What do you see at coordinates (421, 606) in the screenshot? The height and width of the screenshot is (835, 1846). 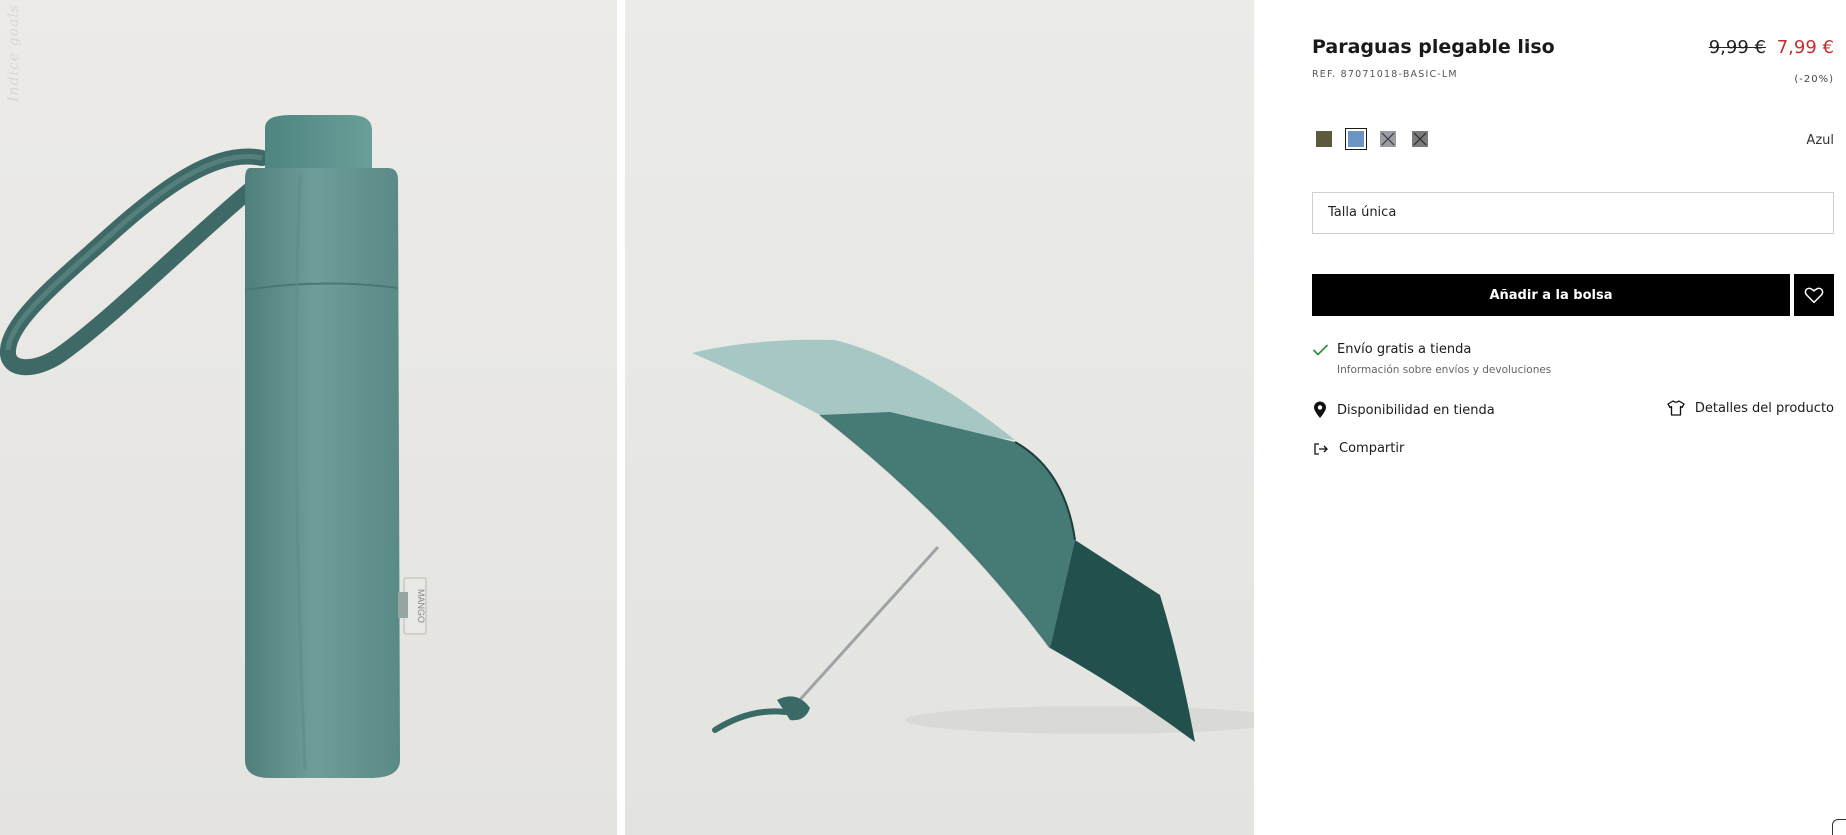 I see `image-tag-text: MANGO` at bounding box center [421, 606].